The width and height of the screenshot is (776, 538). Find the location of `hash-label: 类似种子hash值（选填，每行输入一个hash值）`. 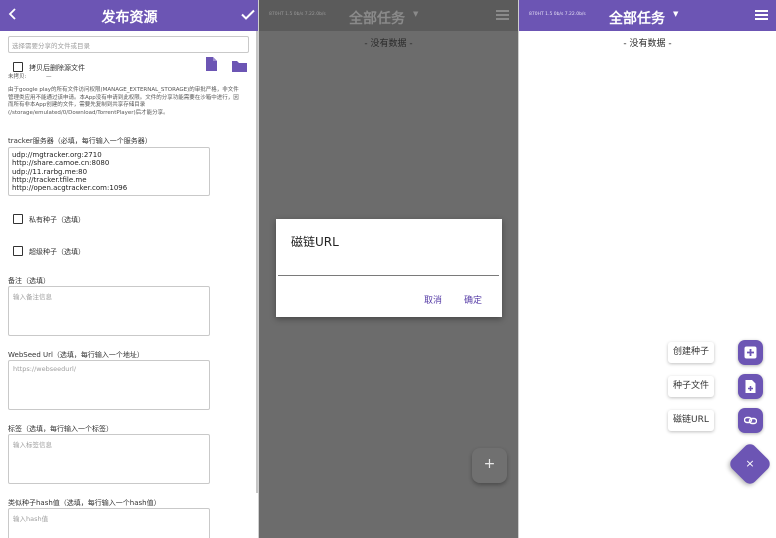

hash-label: 类似种子hash值（选填，每行输入一个hash值） is located at coordinates (84, 503).